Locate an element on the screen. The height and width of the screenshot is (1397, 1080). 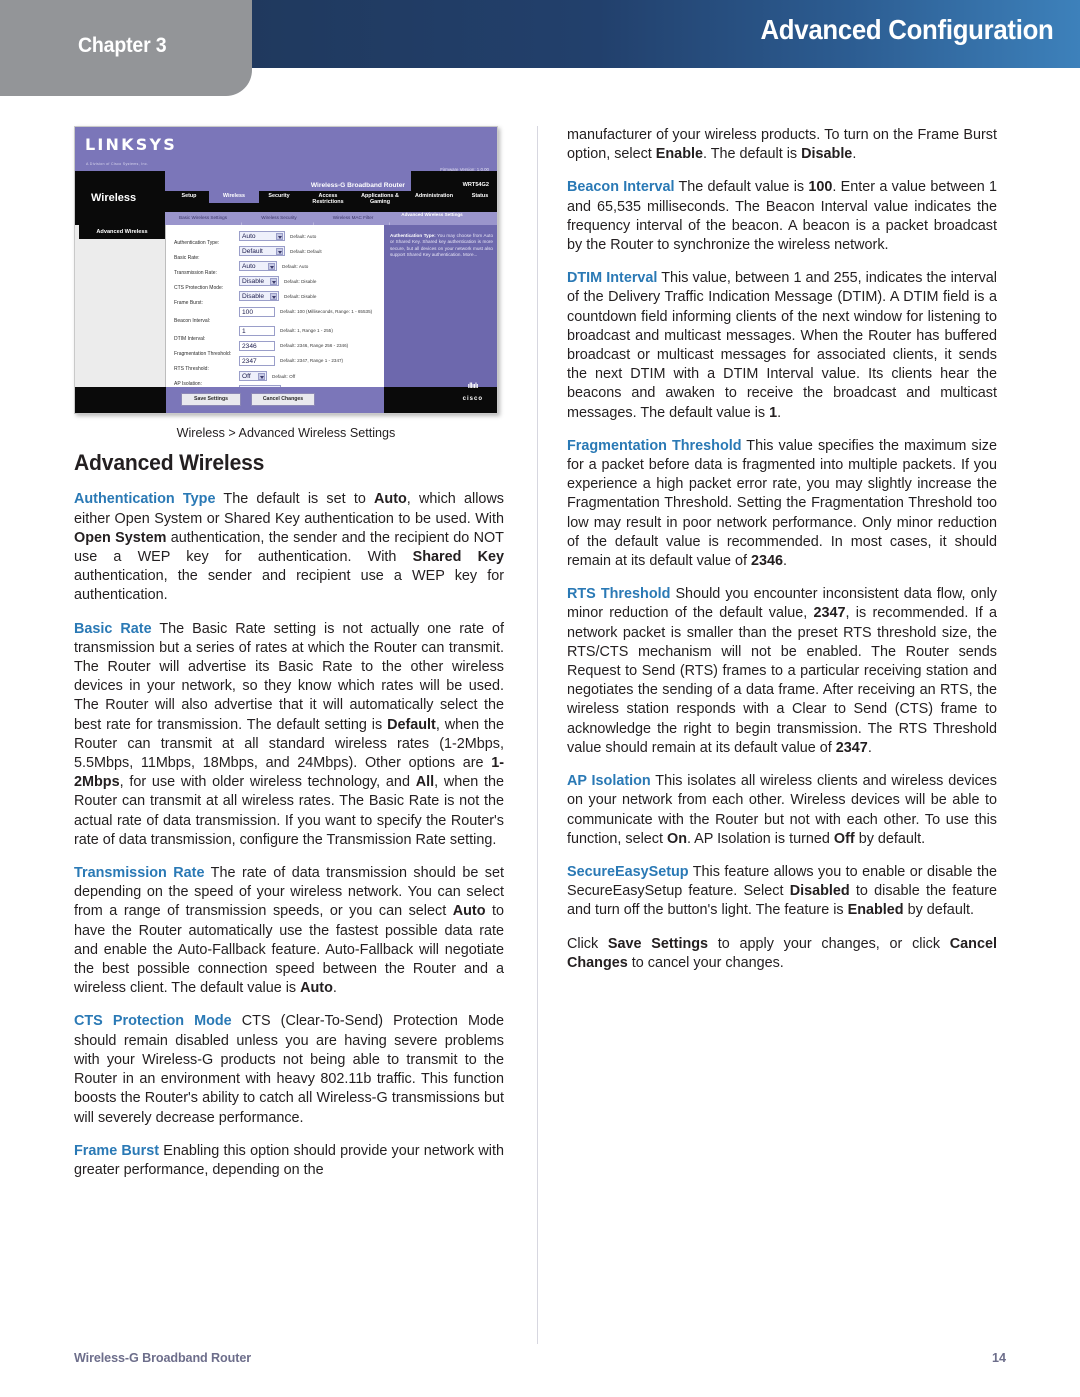
bold-term: Disable is located at coordinates (827, 154).